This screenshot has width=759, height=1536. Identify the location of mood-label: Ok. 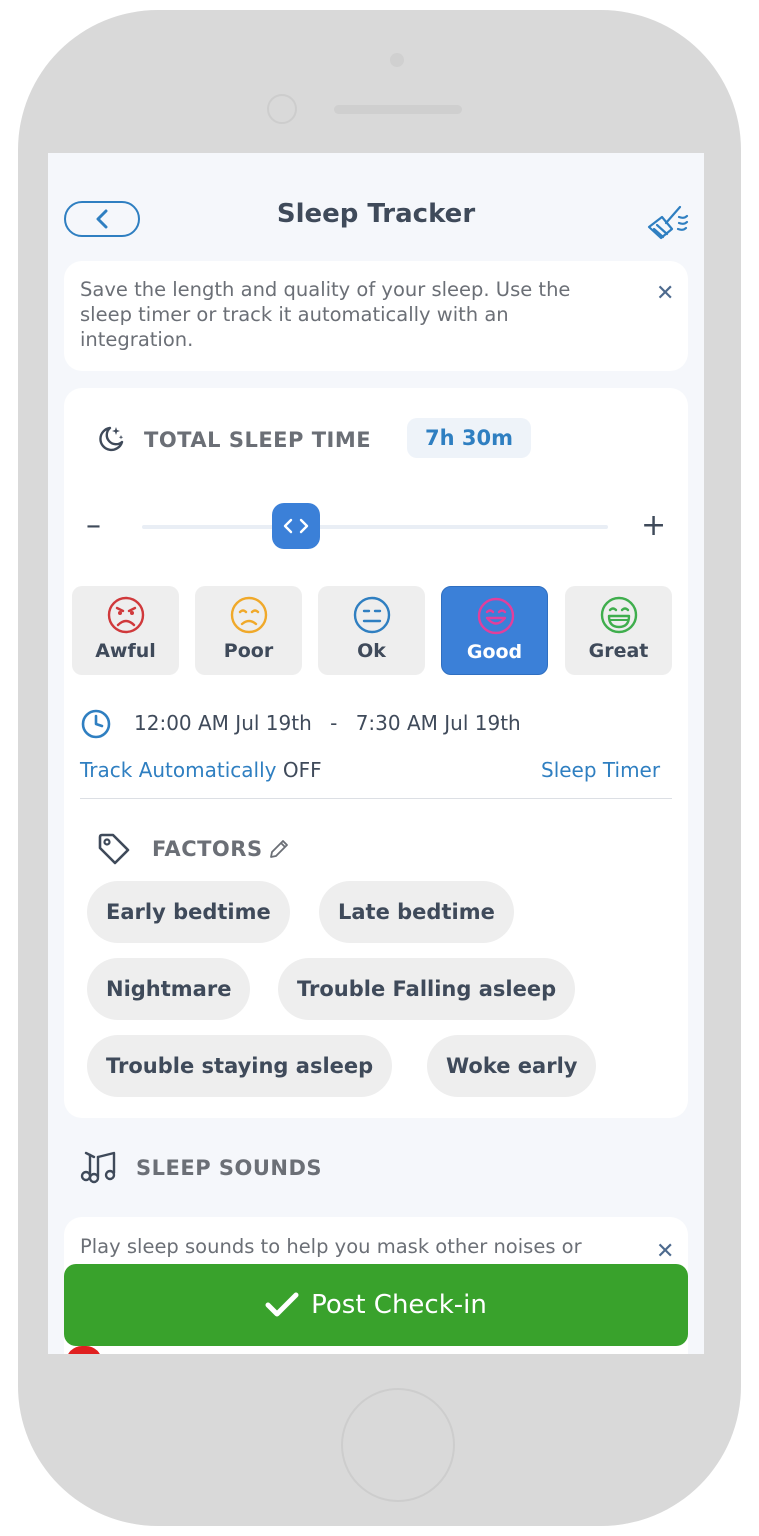
(371, 651).